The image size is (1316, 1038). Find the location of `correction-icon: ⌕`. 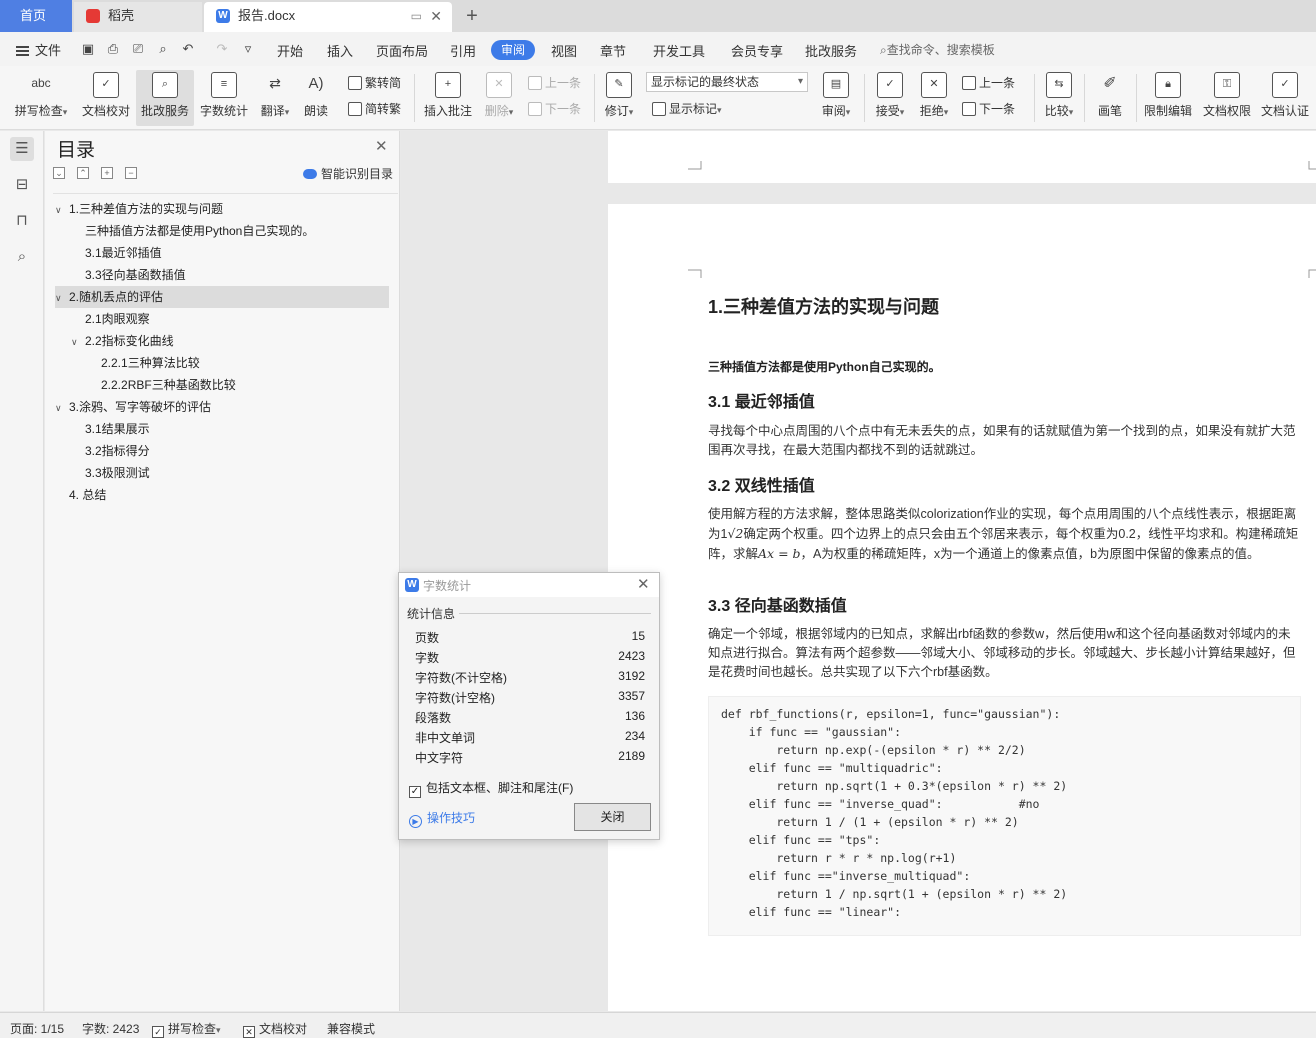

correction-icon: ⌕ is located at coordinates (165, 85).